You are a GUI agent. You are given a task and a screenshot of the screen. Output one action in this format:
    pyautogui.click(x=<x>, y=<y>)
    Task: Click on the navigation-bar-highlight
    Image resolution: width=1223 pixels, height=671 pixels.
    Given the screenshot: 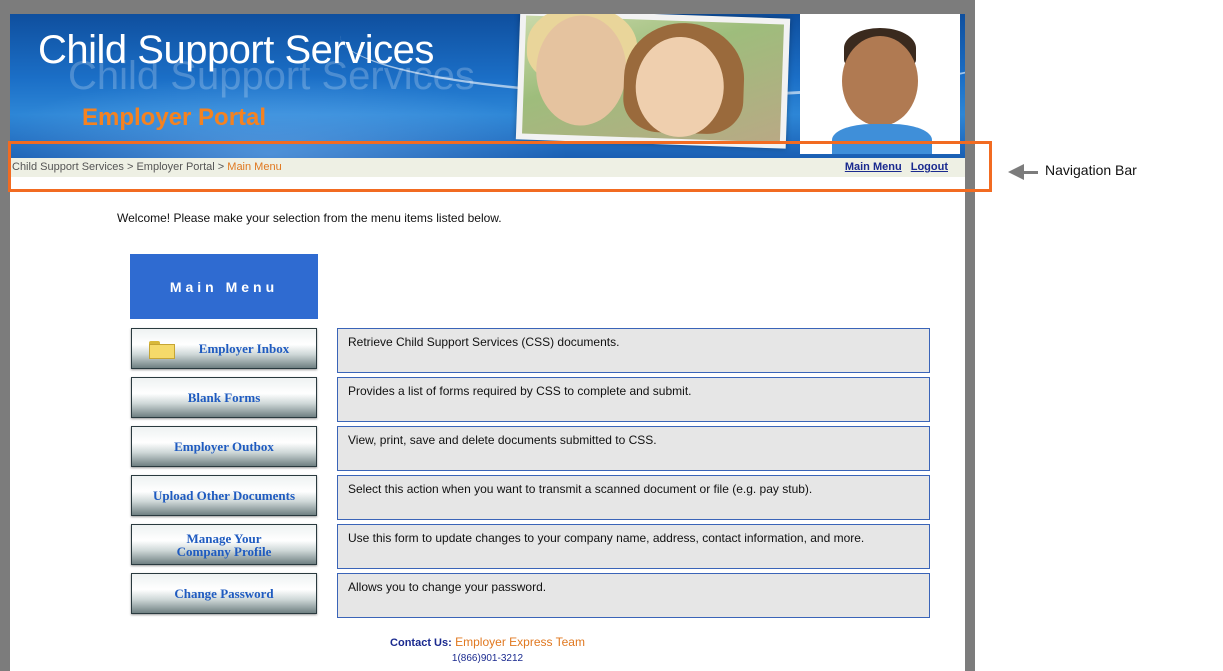 What is the action you would take?
    pyautogui.click(x=500, y=166)
    